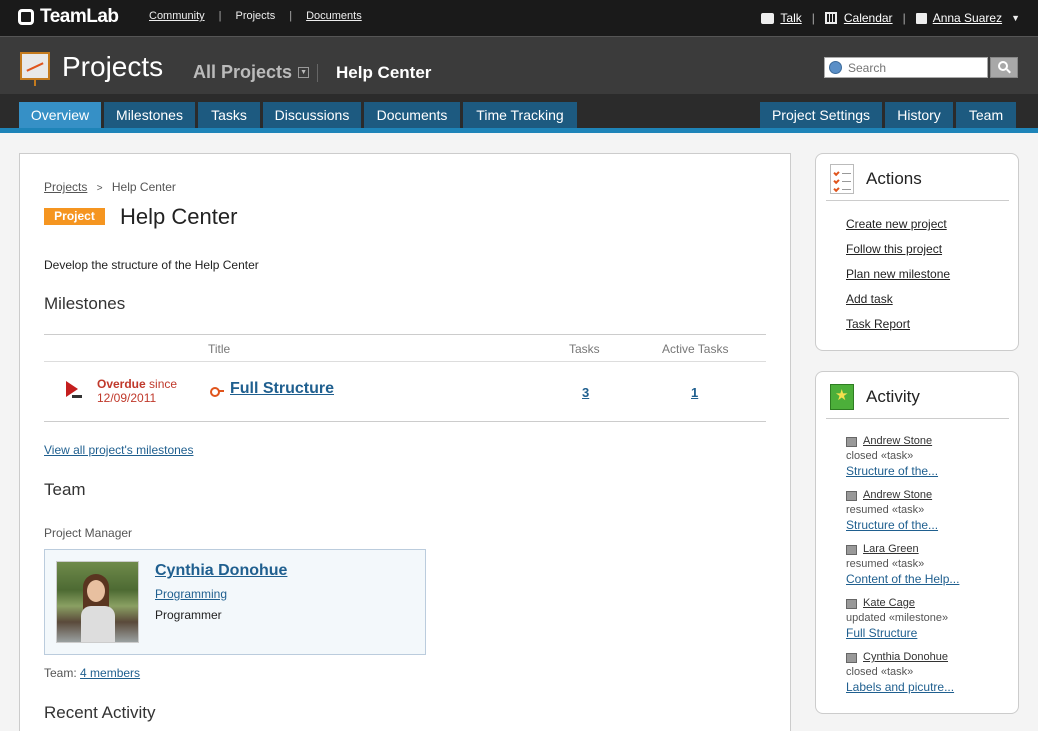 The height and width of the screenshot is (731, 1038). What do you see at coordinates (885, 564) in the screenshot?
I see `activity-action: resumed «task»` at bounding box center [885, 564].